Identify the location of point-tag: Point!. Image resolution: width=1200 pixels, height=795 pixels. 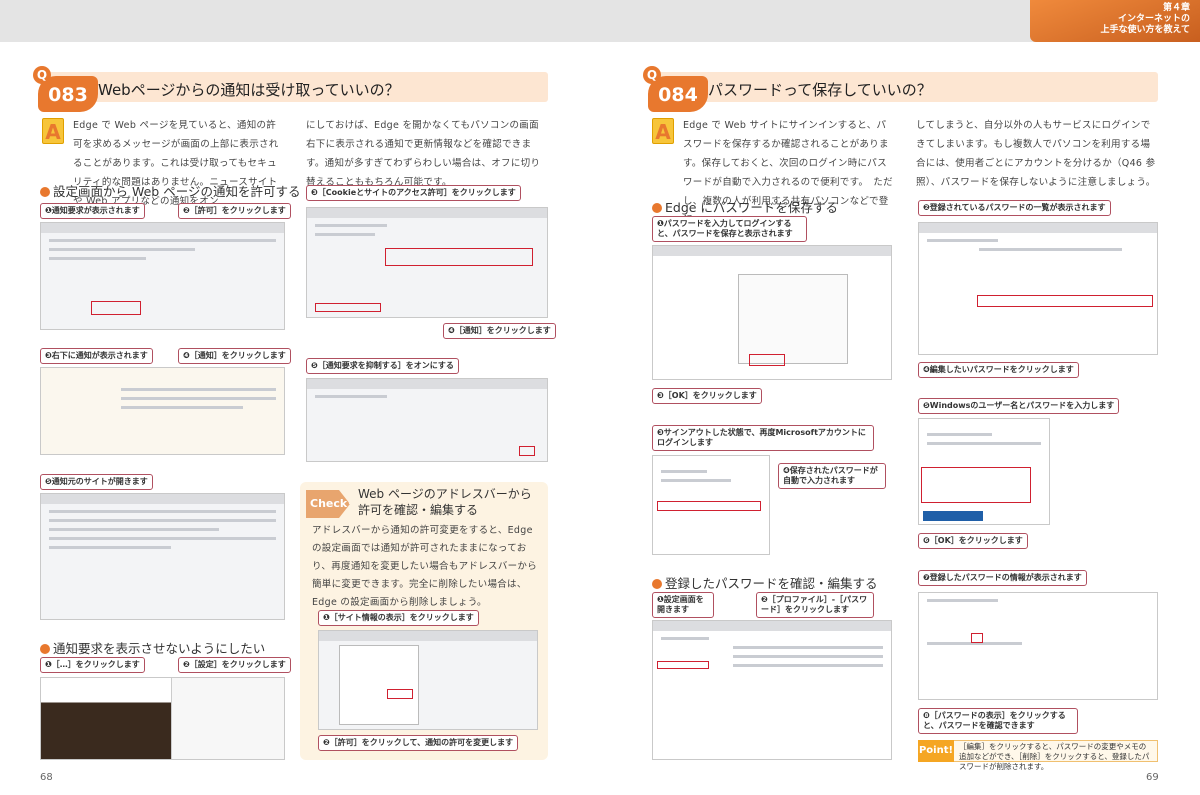
(936, 751).